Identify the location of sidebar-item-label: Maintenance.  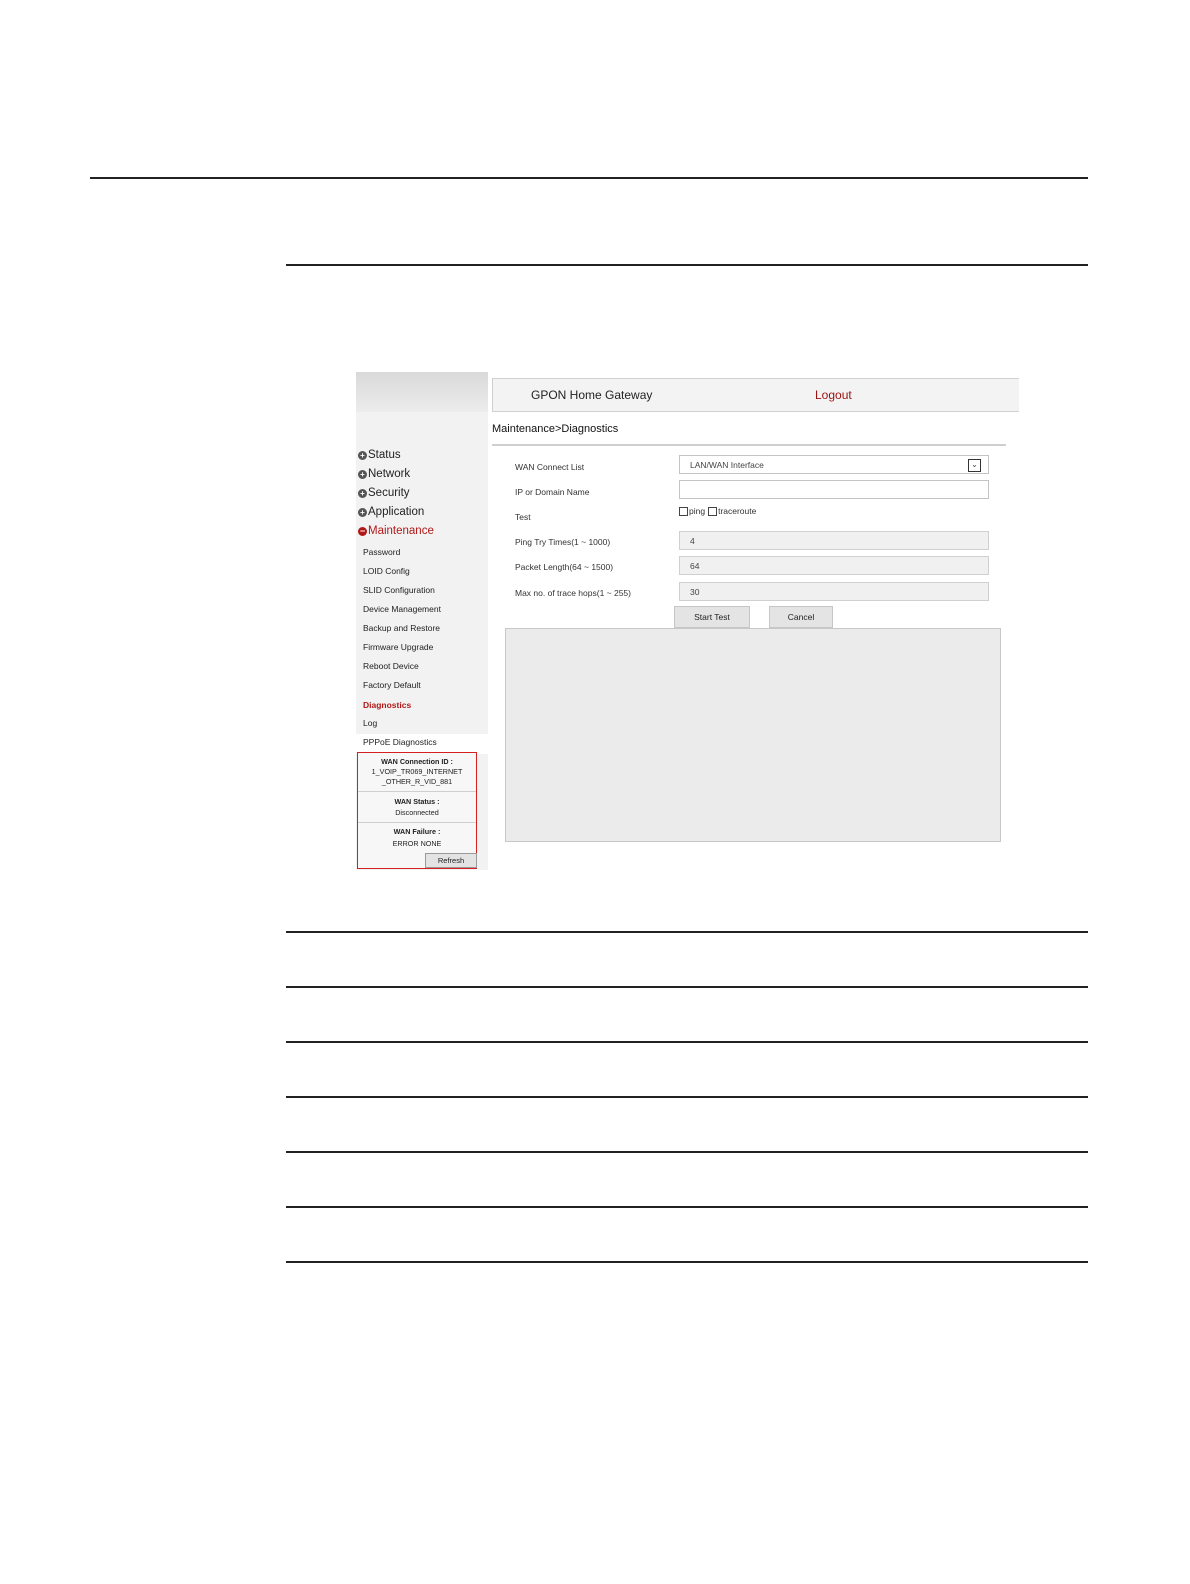
(401, 531).